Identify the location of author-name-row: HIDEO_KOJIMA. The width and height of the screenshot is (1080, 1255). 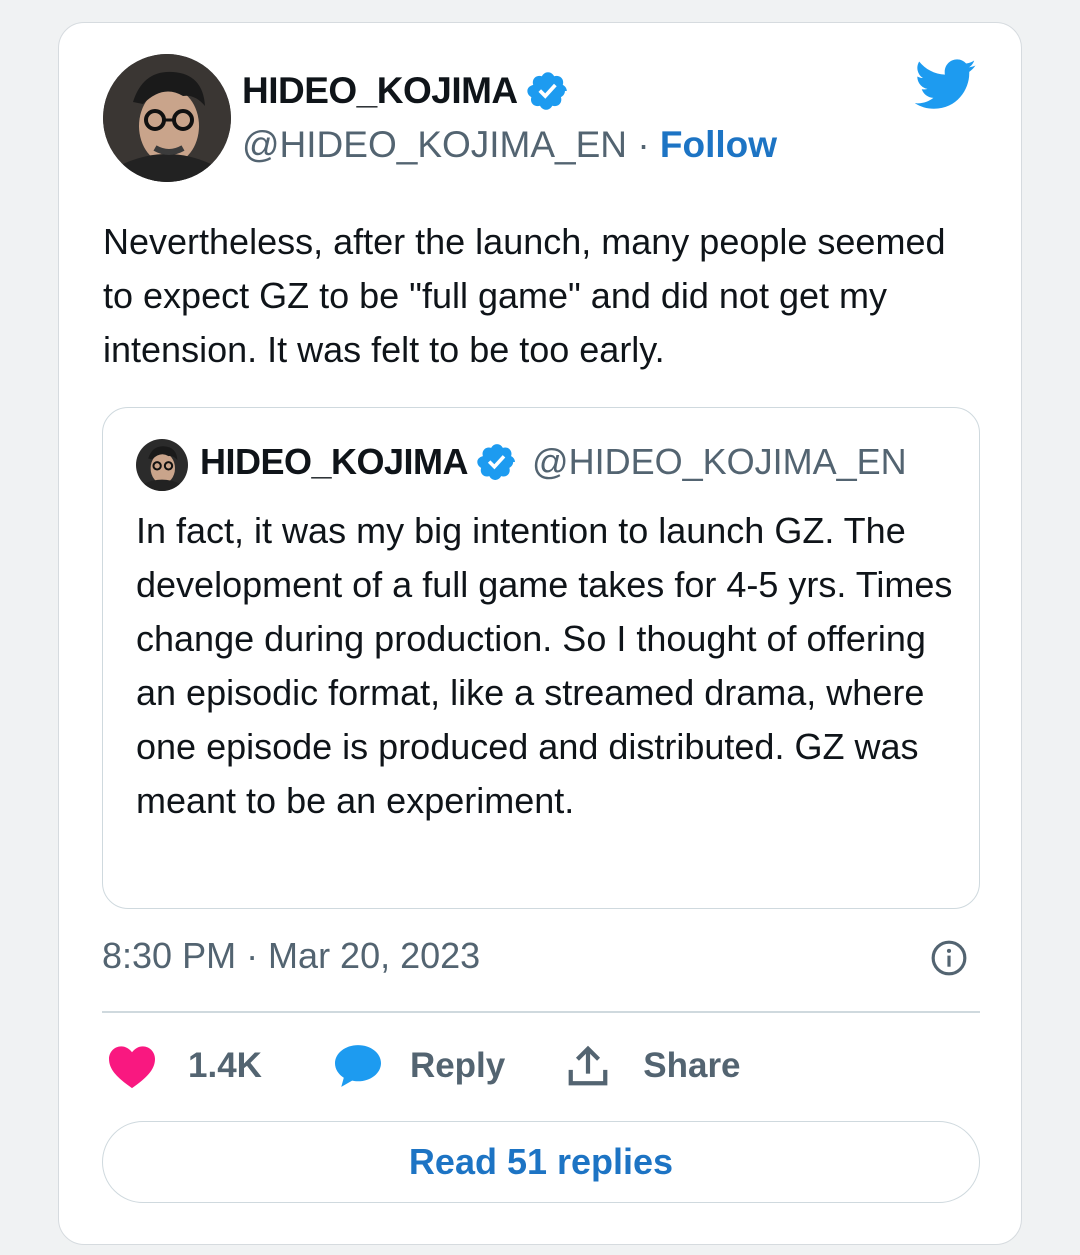
(406, 91).